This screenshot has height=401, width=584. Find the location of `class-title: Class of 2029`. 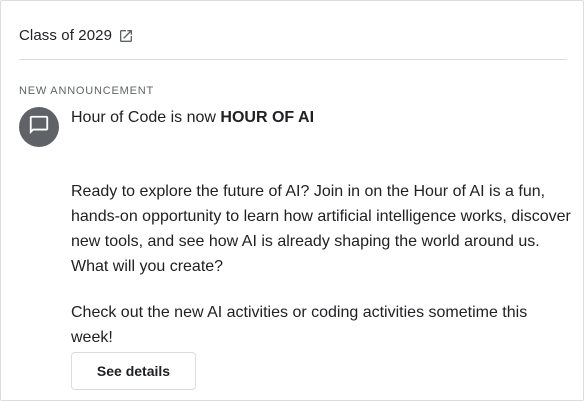

class-title: Class of 2029 is located at coordinates (66, 35).